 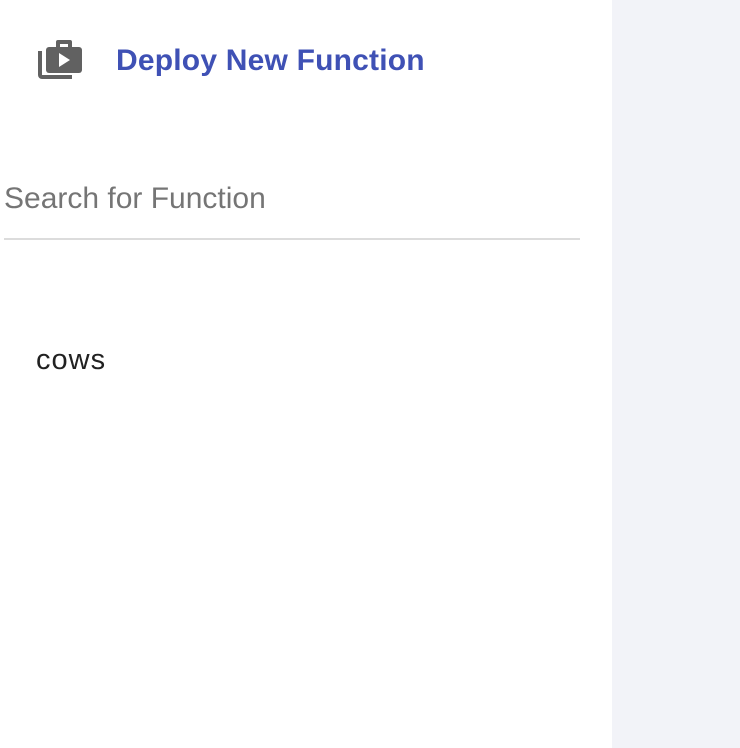 I want to click on search-input, so click(x=292, y=199).